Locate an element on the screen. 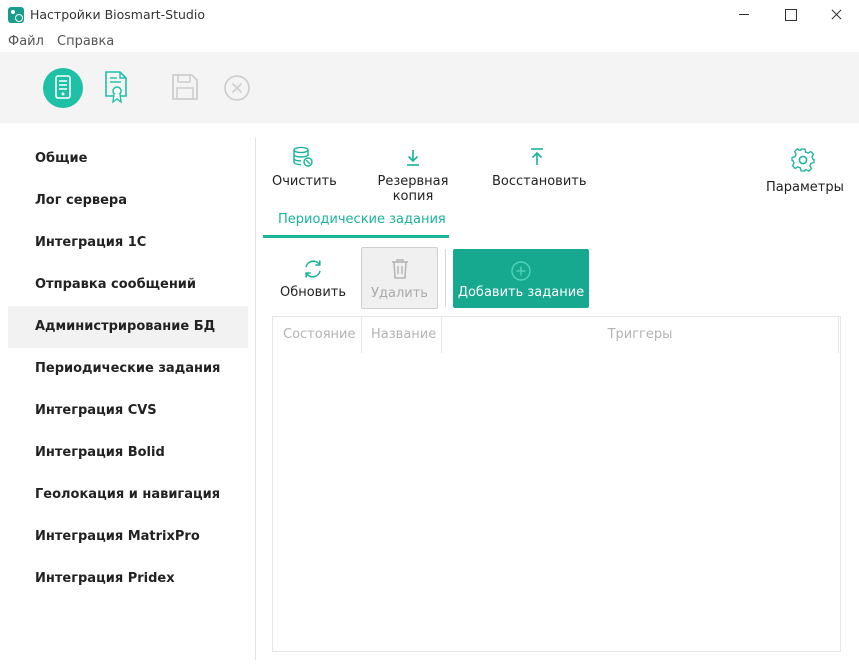 This screenshot has width=859, height=668. server-icon is located at coordinates (63, 87).